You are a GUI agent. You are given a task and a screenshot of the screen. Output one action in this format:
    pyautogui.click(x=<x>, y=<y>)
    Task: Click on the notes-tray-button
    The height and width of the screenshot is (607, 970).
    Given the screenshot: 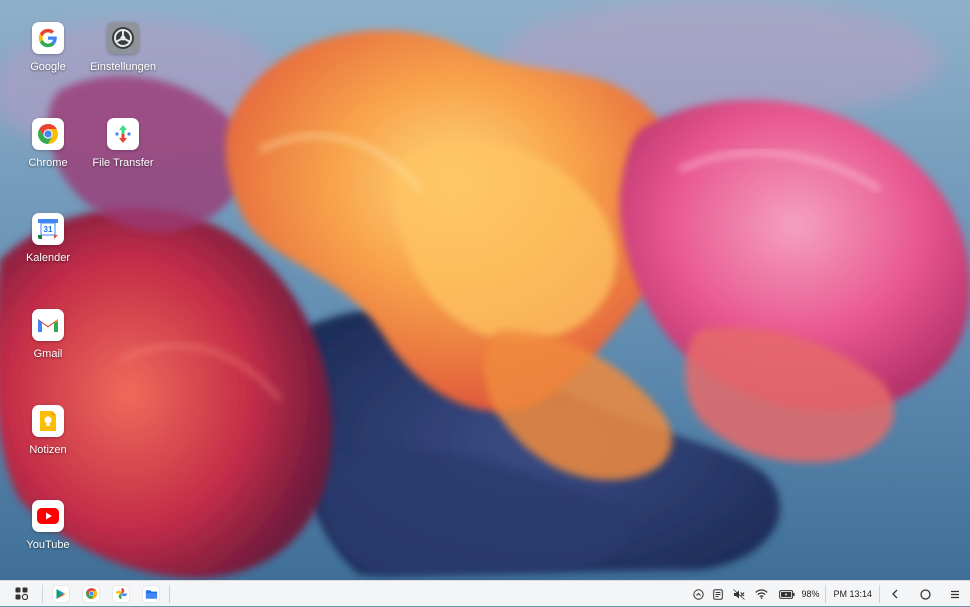 What is the action you would take?
    pyautogui.click(x=718, y=594)
    